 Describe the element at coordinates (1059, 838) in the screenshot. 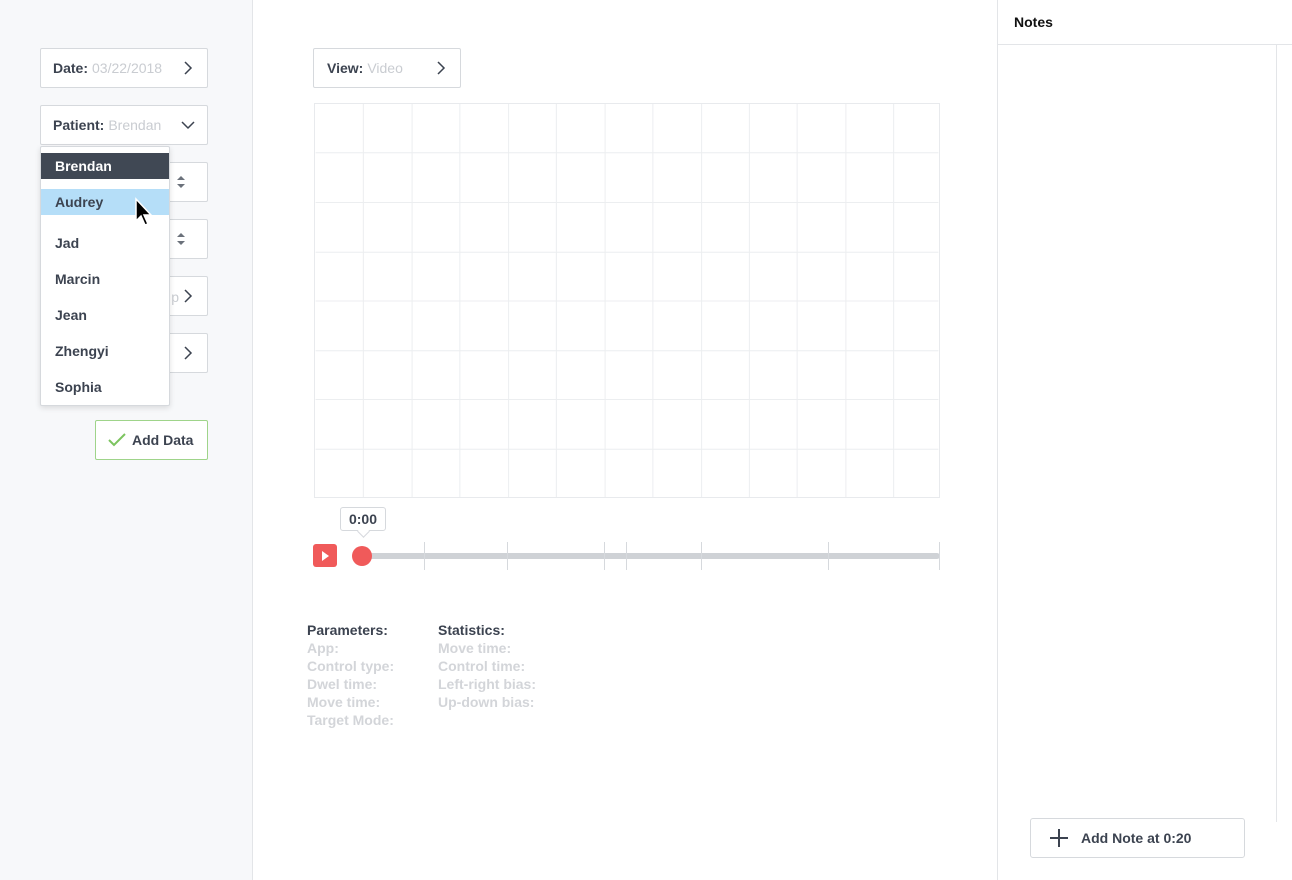

I see `plus-icon` at that location.